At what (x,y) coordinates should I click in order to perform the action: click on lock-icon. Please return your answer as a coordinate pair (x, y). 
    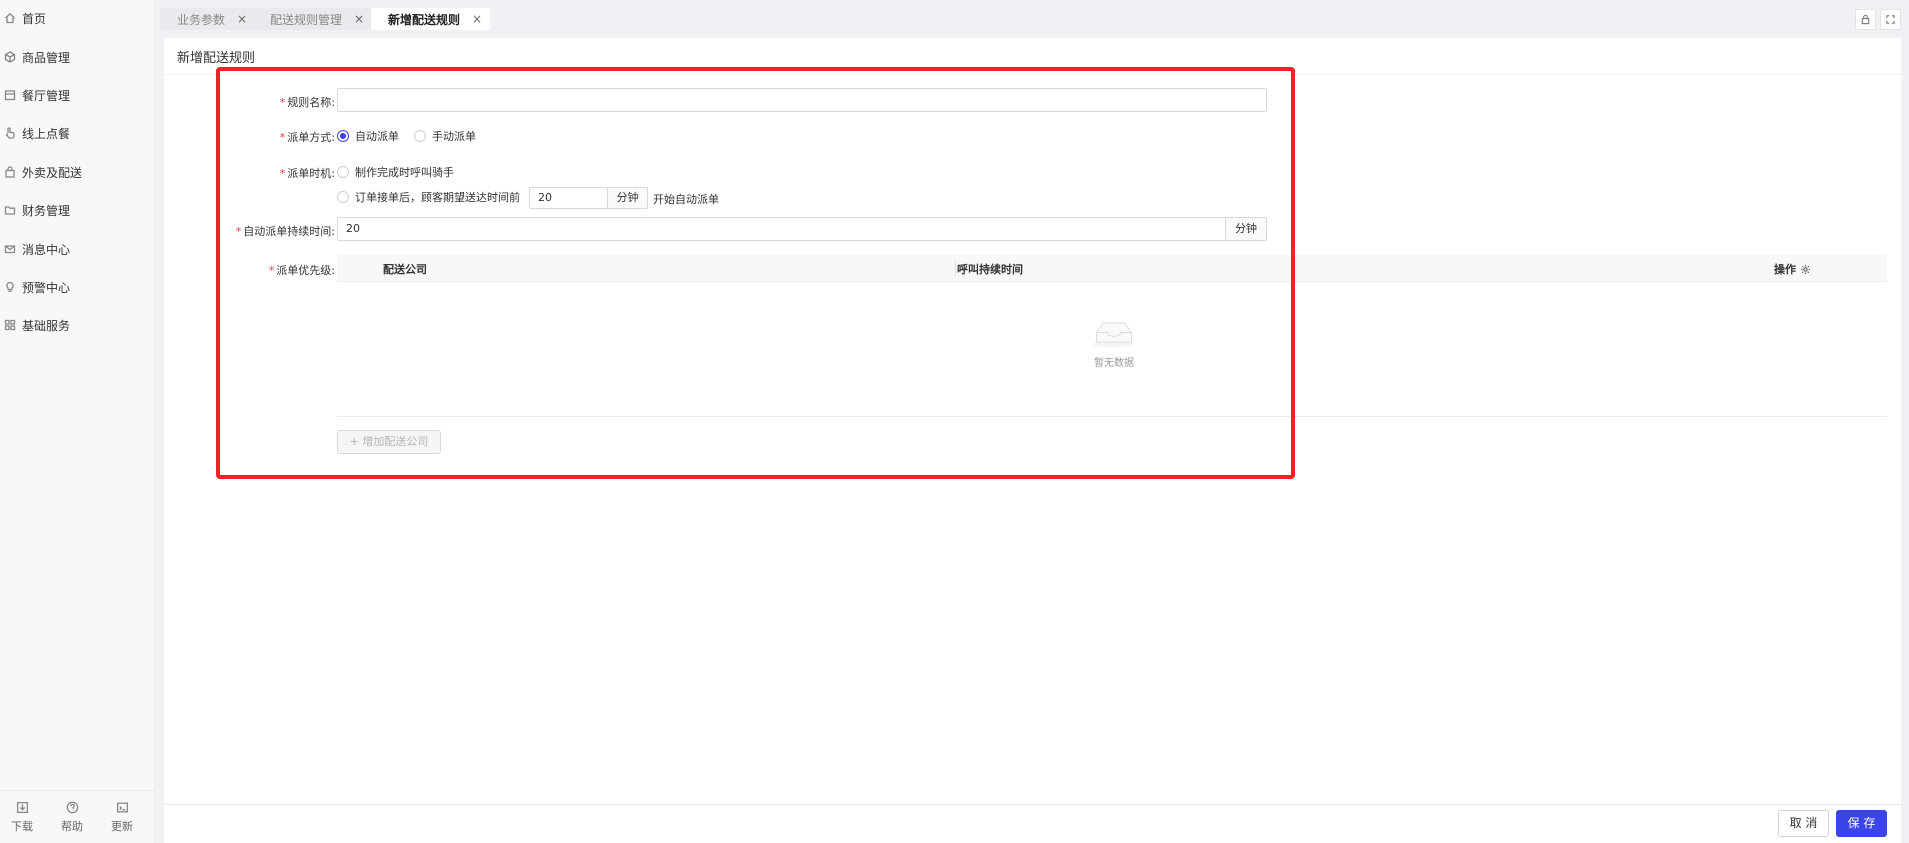
    Looking at the image, I should click on (1865, 19).